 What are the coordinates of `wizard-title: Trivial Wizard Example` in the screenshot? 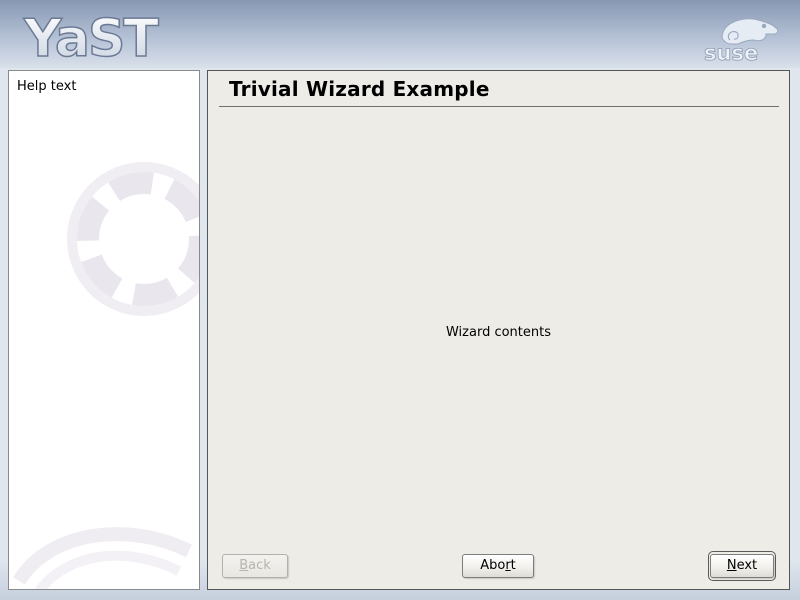 It's located at (359, 89).